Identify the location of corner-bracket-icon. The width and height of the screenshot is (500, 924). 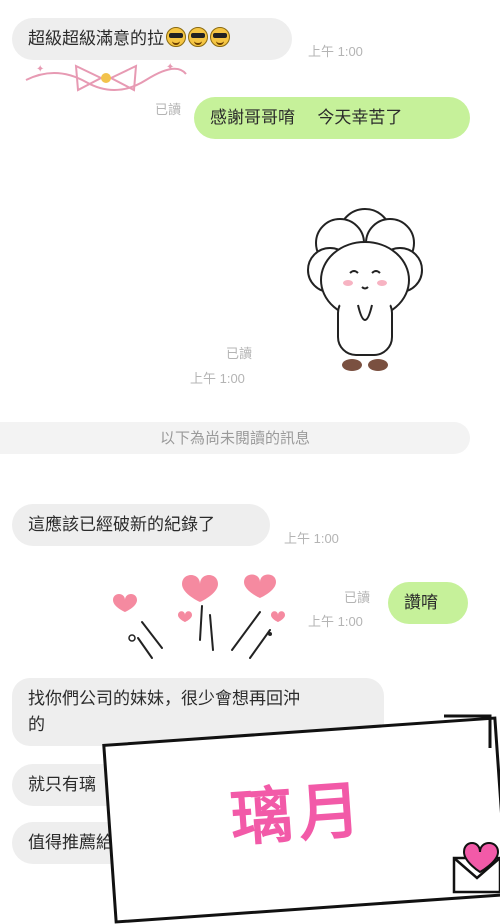
(468, 731).